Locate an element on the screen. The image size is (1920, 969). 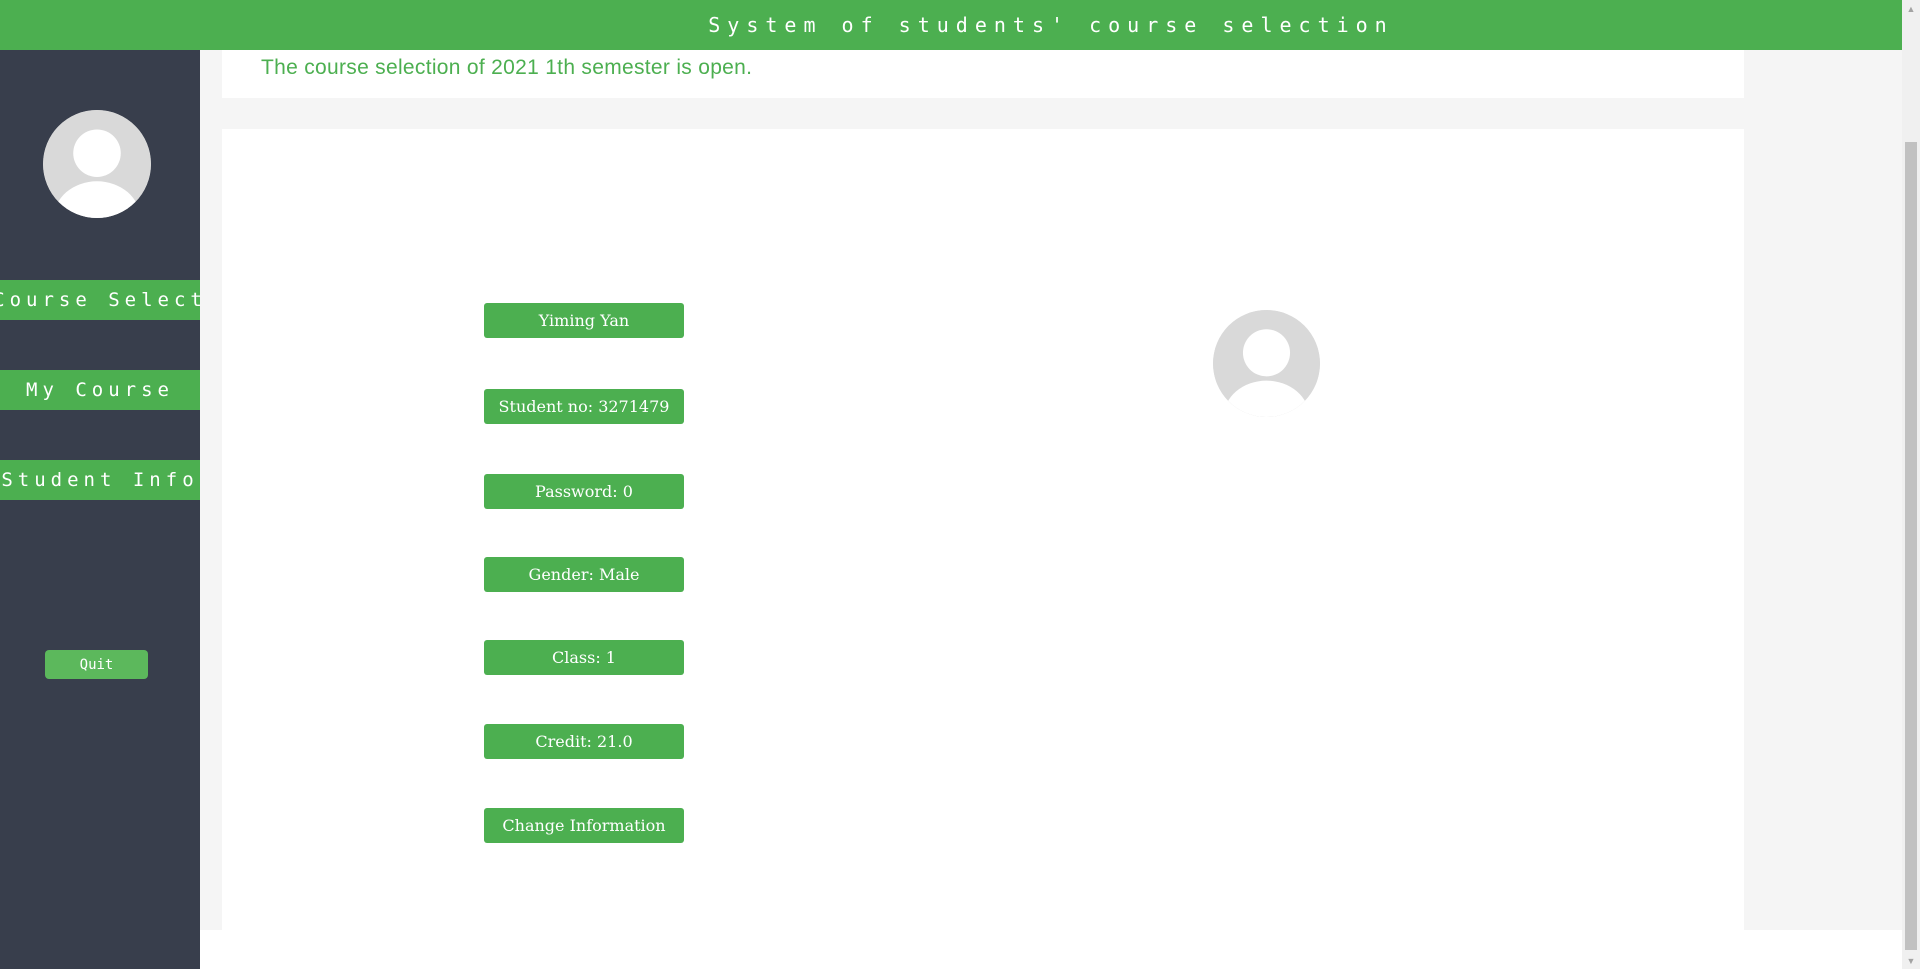
nav-my-course: My Course is located at coordinates (100, 390).